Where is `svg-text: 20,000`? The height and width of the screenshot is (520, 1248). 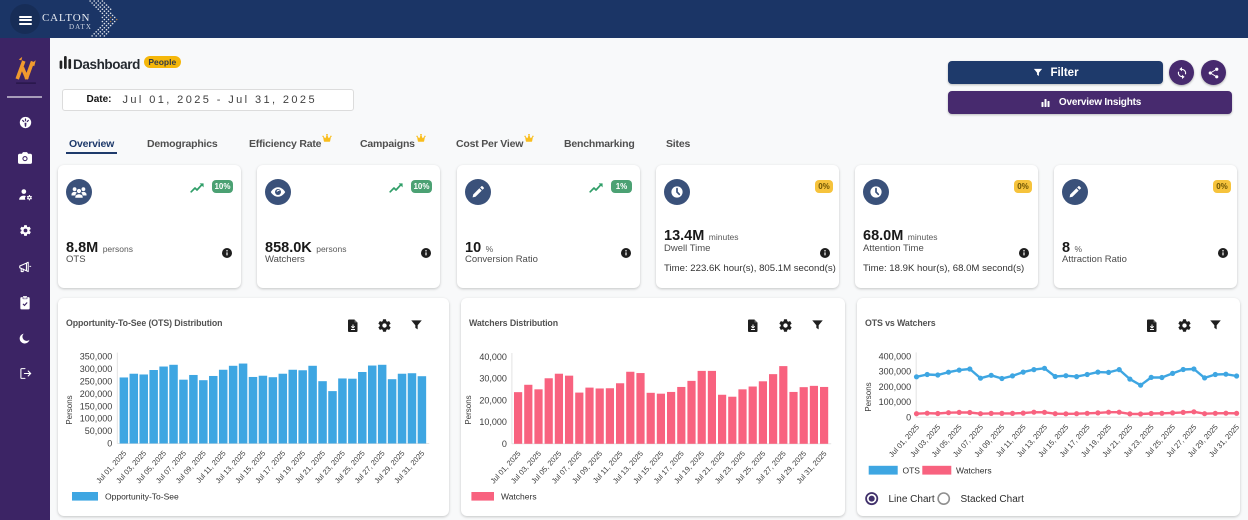 svg-text: 20,000 is located at coordinates (493, 400).